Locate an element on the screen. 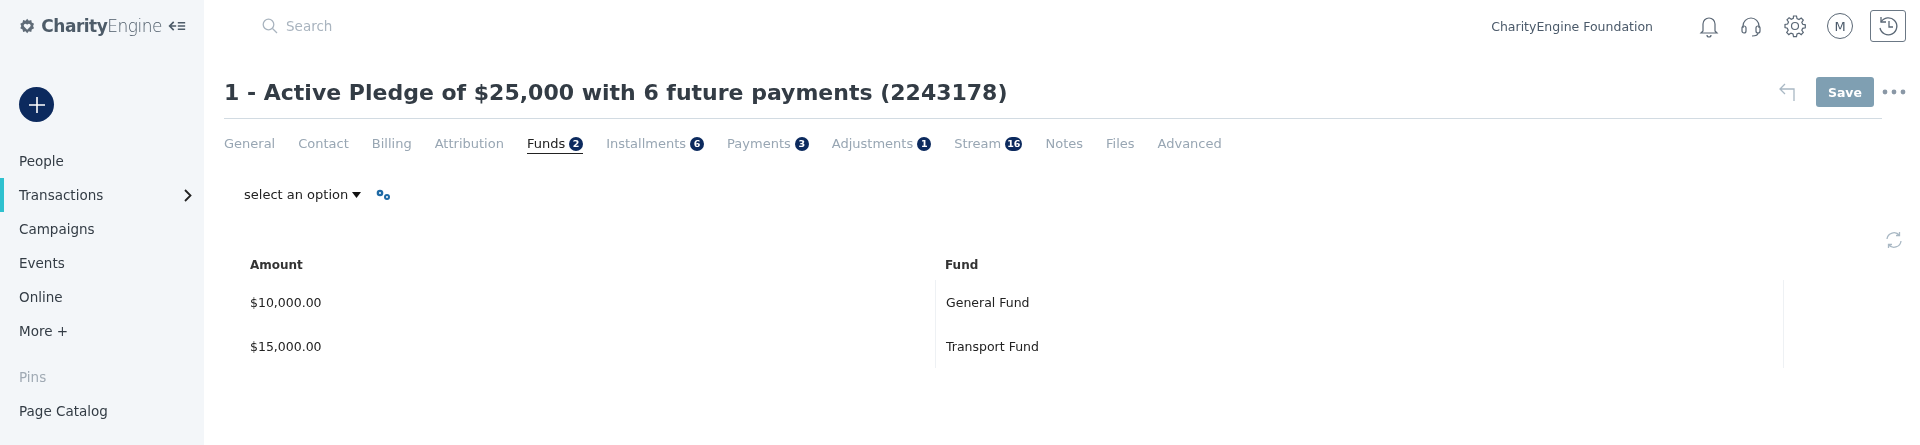  sidebar-item: Campaigns is located at coordinates (57, 229).